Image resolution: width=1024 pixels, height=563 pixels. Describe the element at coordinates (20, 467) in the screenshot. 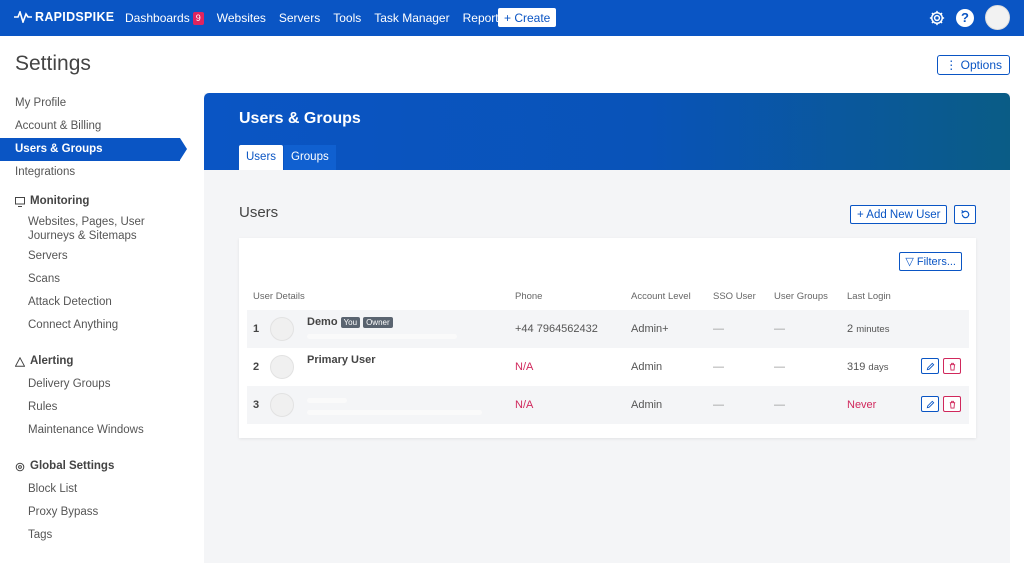

I see `cog-icon` at that location.